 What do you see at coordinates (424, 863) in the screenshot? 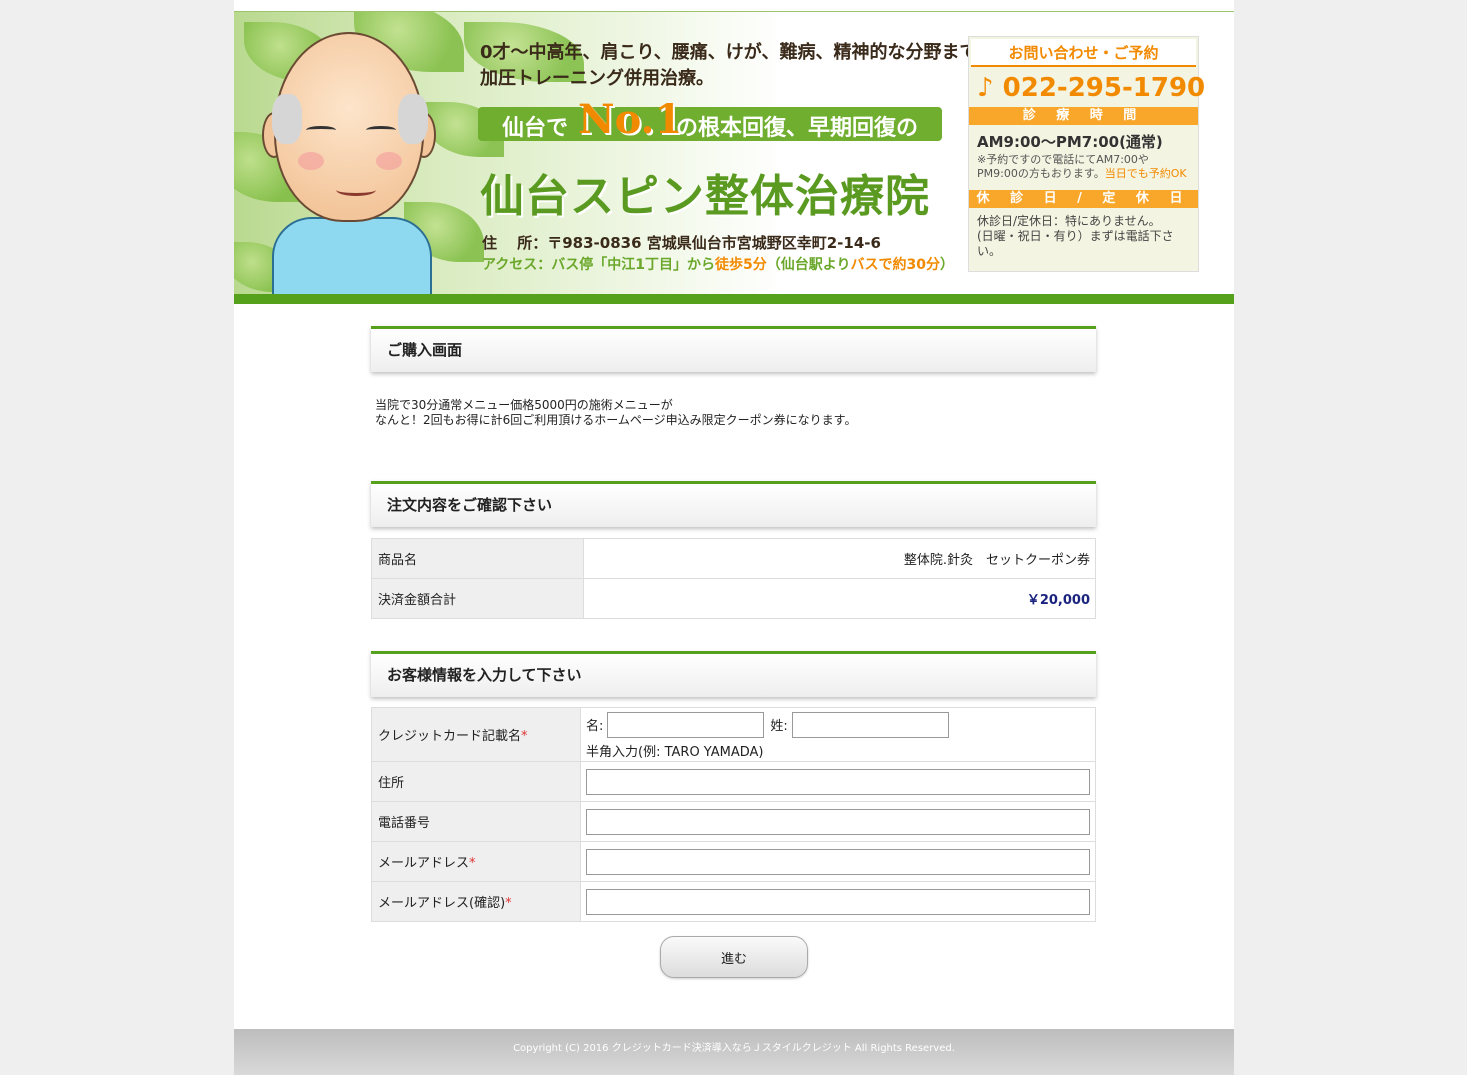
I see `email-label-text: メールアドレス` at bounding box center [424, 863].